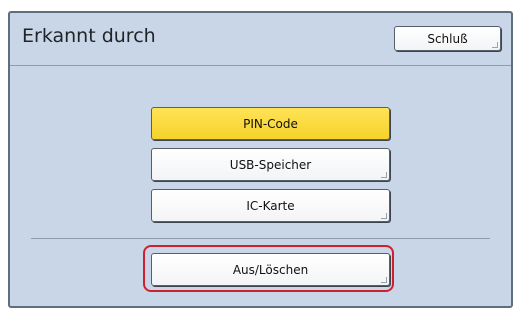  I want to click on off-delete-label: Aus/Löschen, so click(270, 269).